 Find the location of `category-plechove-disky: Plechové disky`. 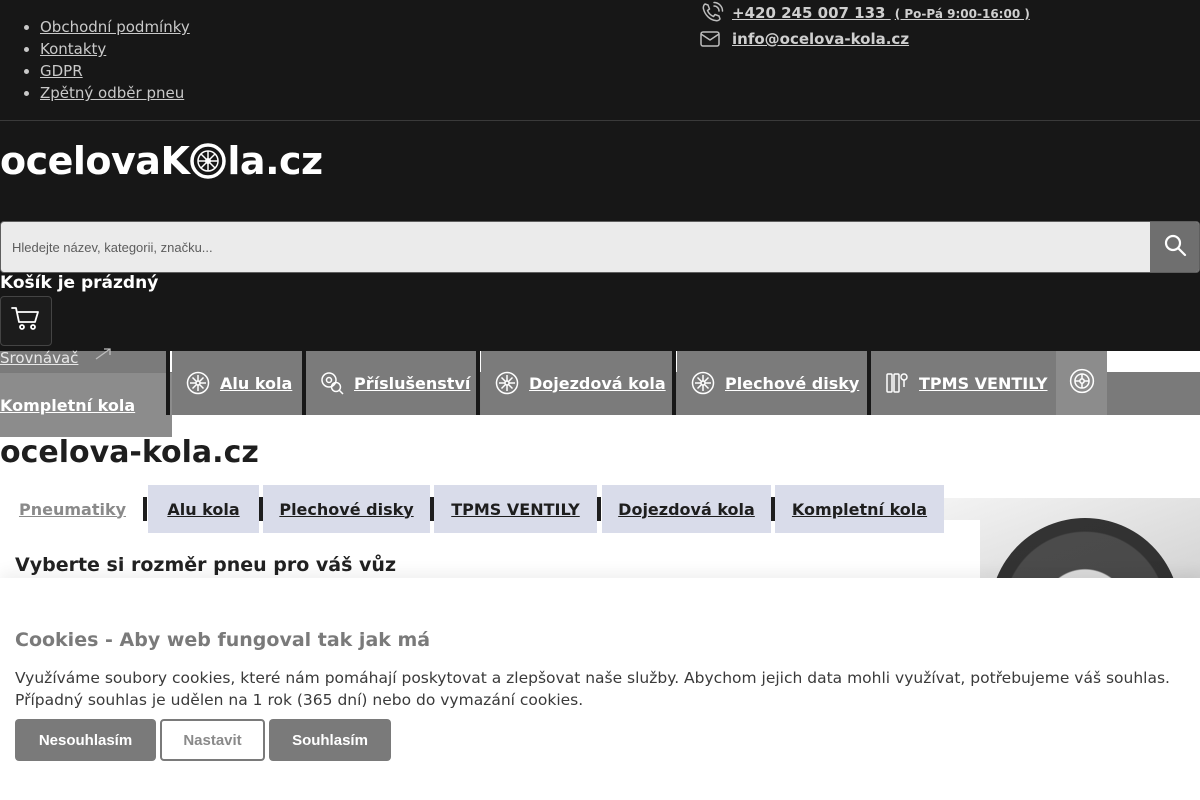

category-plechove-disky: Plechové disky is located at coordinates (772, 383).